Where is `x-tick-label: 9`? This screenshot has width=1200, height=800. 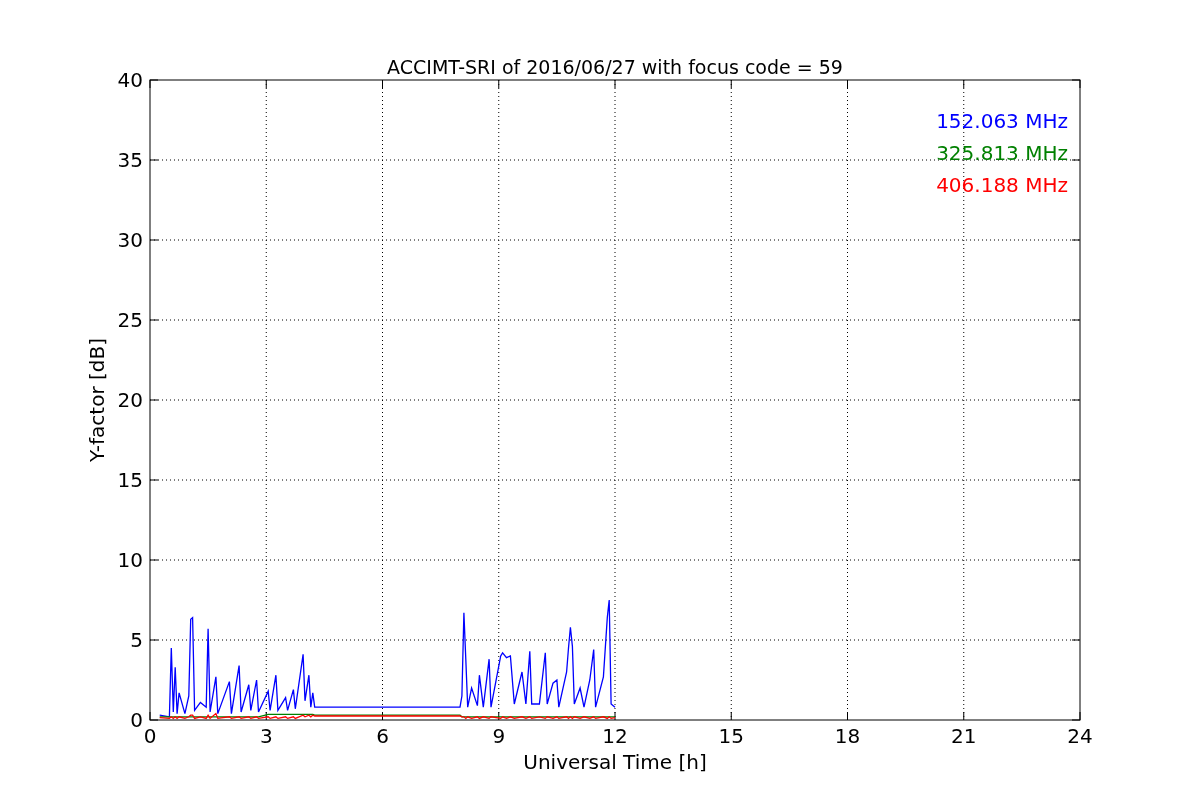 x-tick-label: 9 is located at coordinates (499, 736).